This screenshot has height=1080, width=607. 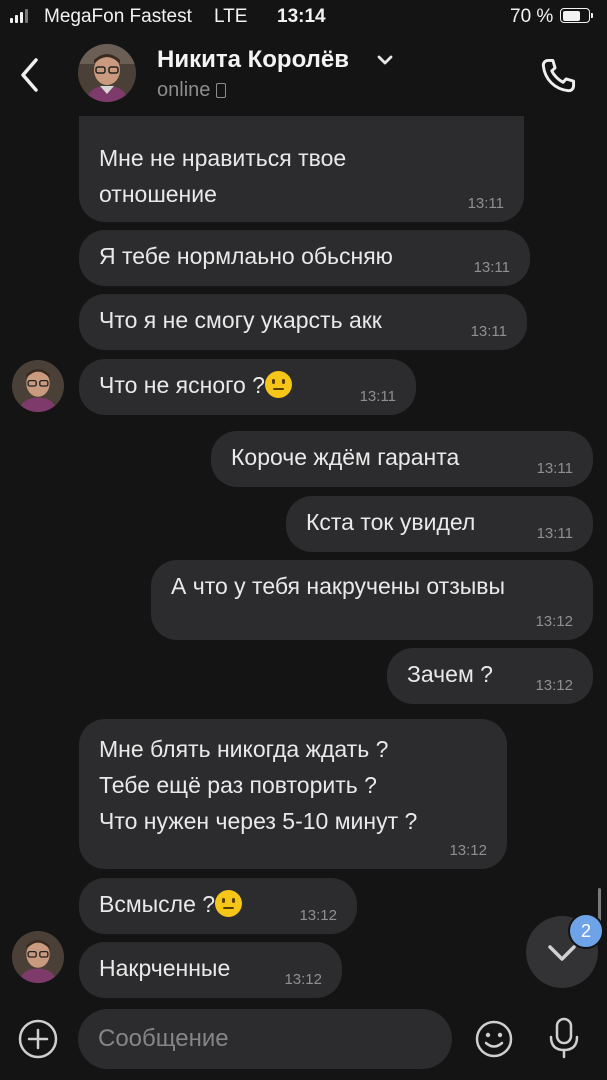 What do you see at coordinates (192, 90) in the screenshot?
I see `contact-status: online` at bounding box center [192, 90].